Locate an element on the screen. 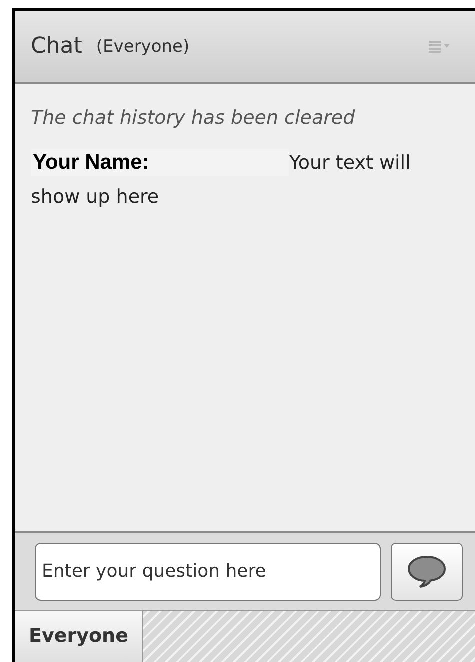 Image resolution: width=475 pixels, height=662 pixels. send-button is located at coordinates (427, 571).